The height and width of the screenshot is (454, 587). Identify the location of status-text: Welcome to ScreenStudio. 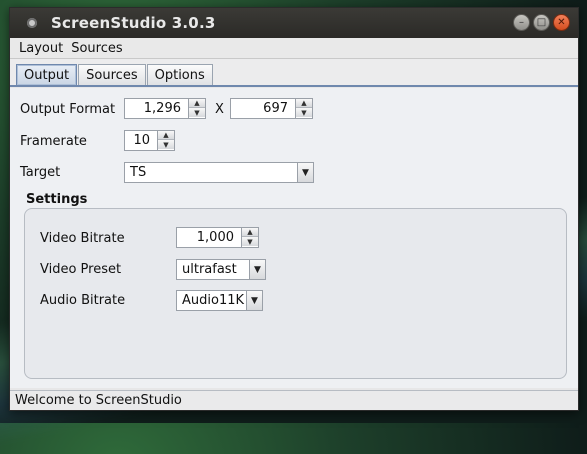
(98, 400).